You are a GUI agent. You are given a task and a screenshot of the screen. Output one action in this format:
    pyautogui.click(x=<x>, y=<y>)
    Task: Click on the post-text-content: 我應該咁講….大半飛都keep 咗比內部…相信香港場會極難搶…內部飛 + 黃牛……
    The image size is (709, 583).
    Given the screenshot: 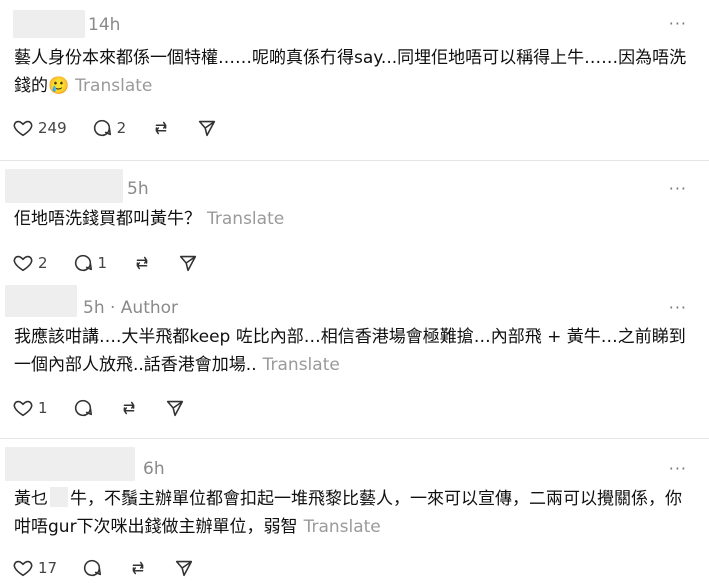 What is the action you would take?
    pyautogui.click(x=350, y=351)
    